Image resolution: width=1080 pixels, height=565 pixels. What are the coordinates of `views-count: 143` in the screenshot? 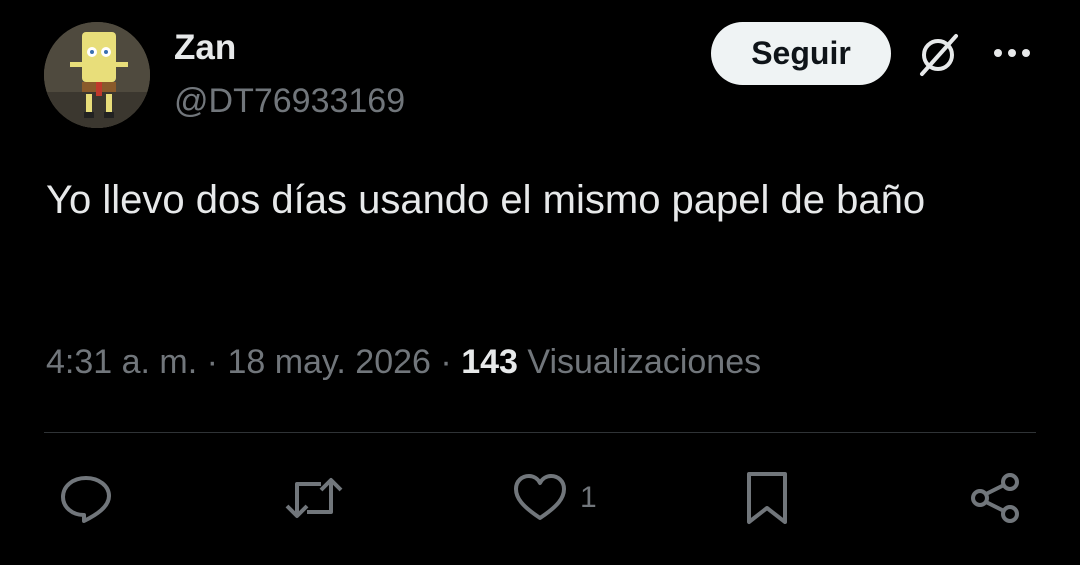 It's located at (489, 362).